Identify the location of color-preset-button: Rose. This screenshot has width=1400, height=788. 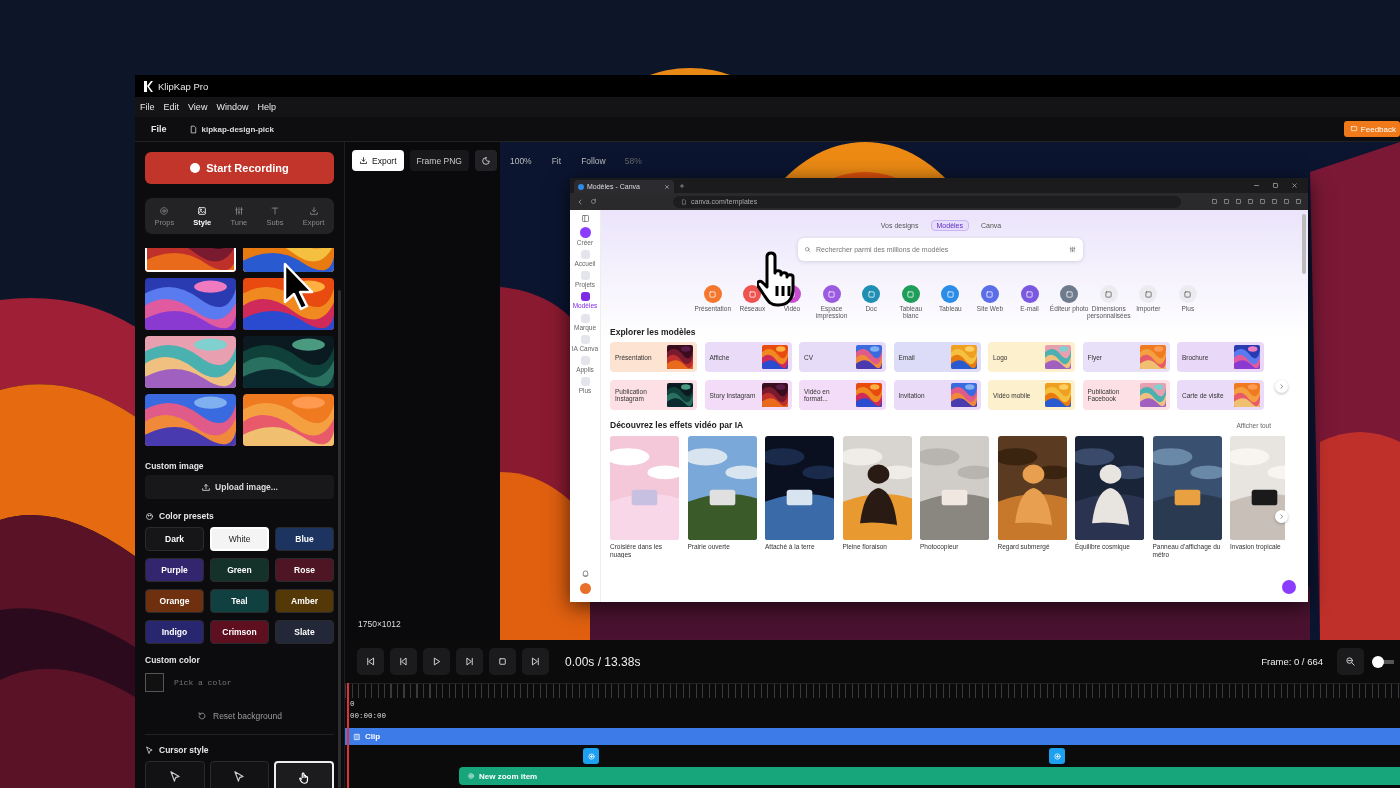
(304, 570).